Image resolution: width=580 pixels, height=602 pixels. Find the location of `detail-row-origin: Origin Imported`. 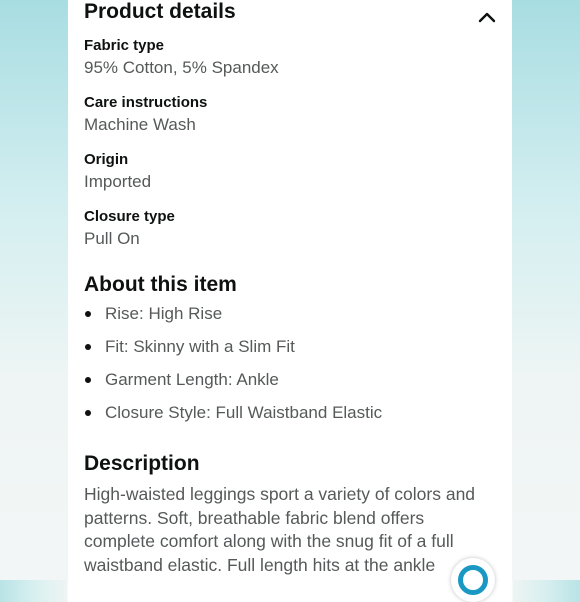

detail-row-origin: Origin Imported is located at coordinates (294, 171).